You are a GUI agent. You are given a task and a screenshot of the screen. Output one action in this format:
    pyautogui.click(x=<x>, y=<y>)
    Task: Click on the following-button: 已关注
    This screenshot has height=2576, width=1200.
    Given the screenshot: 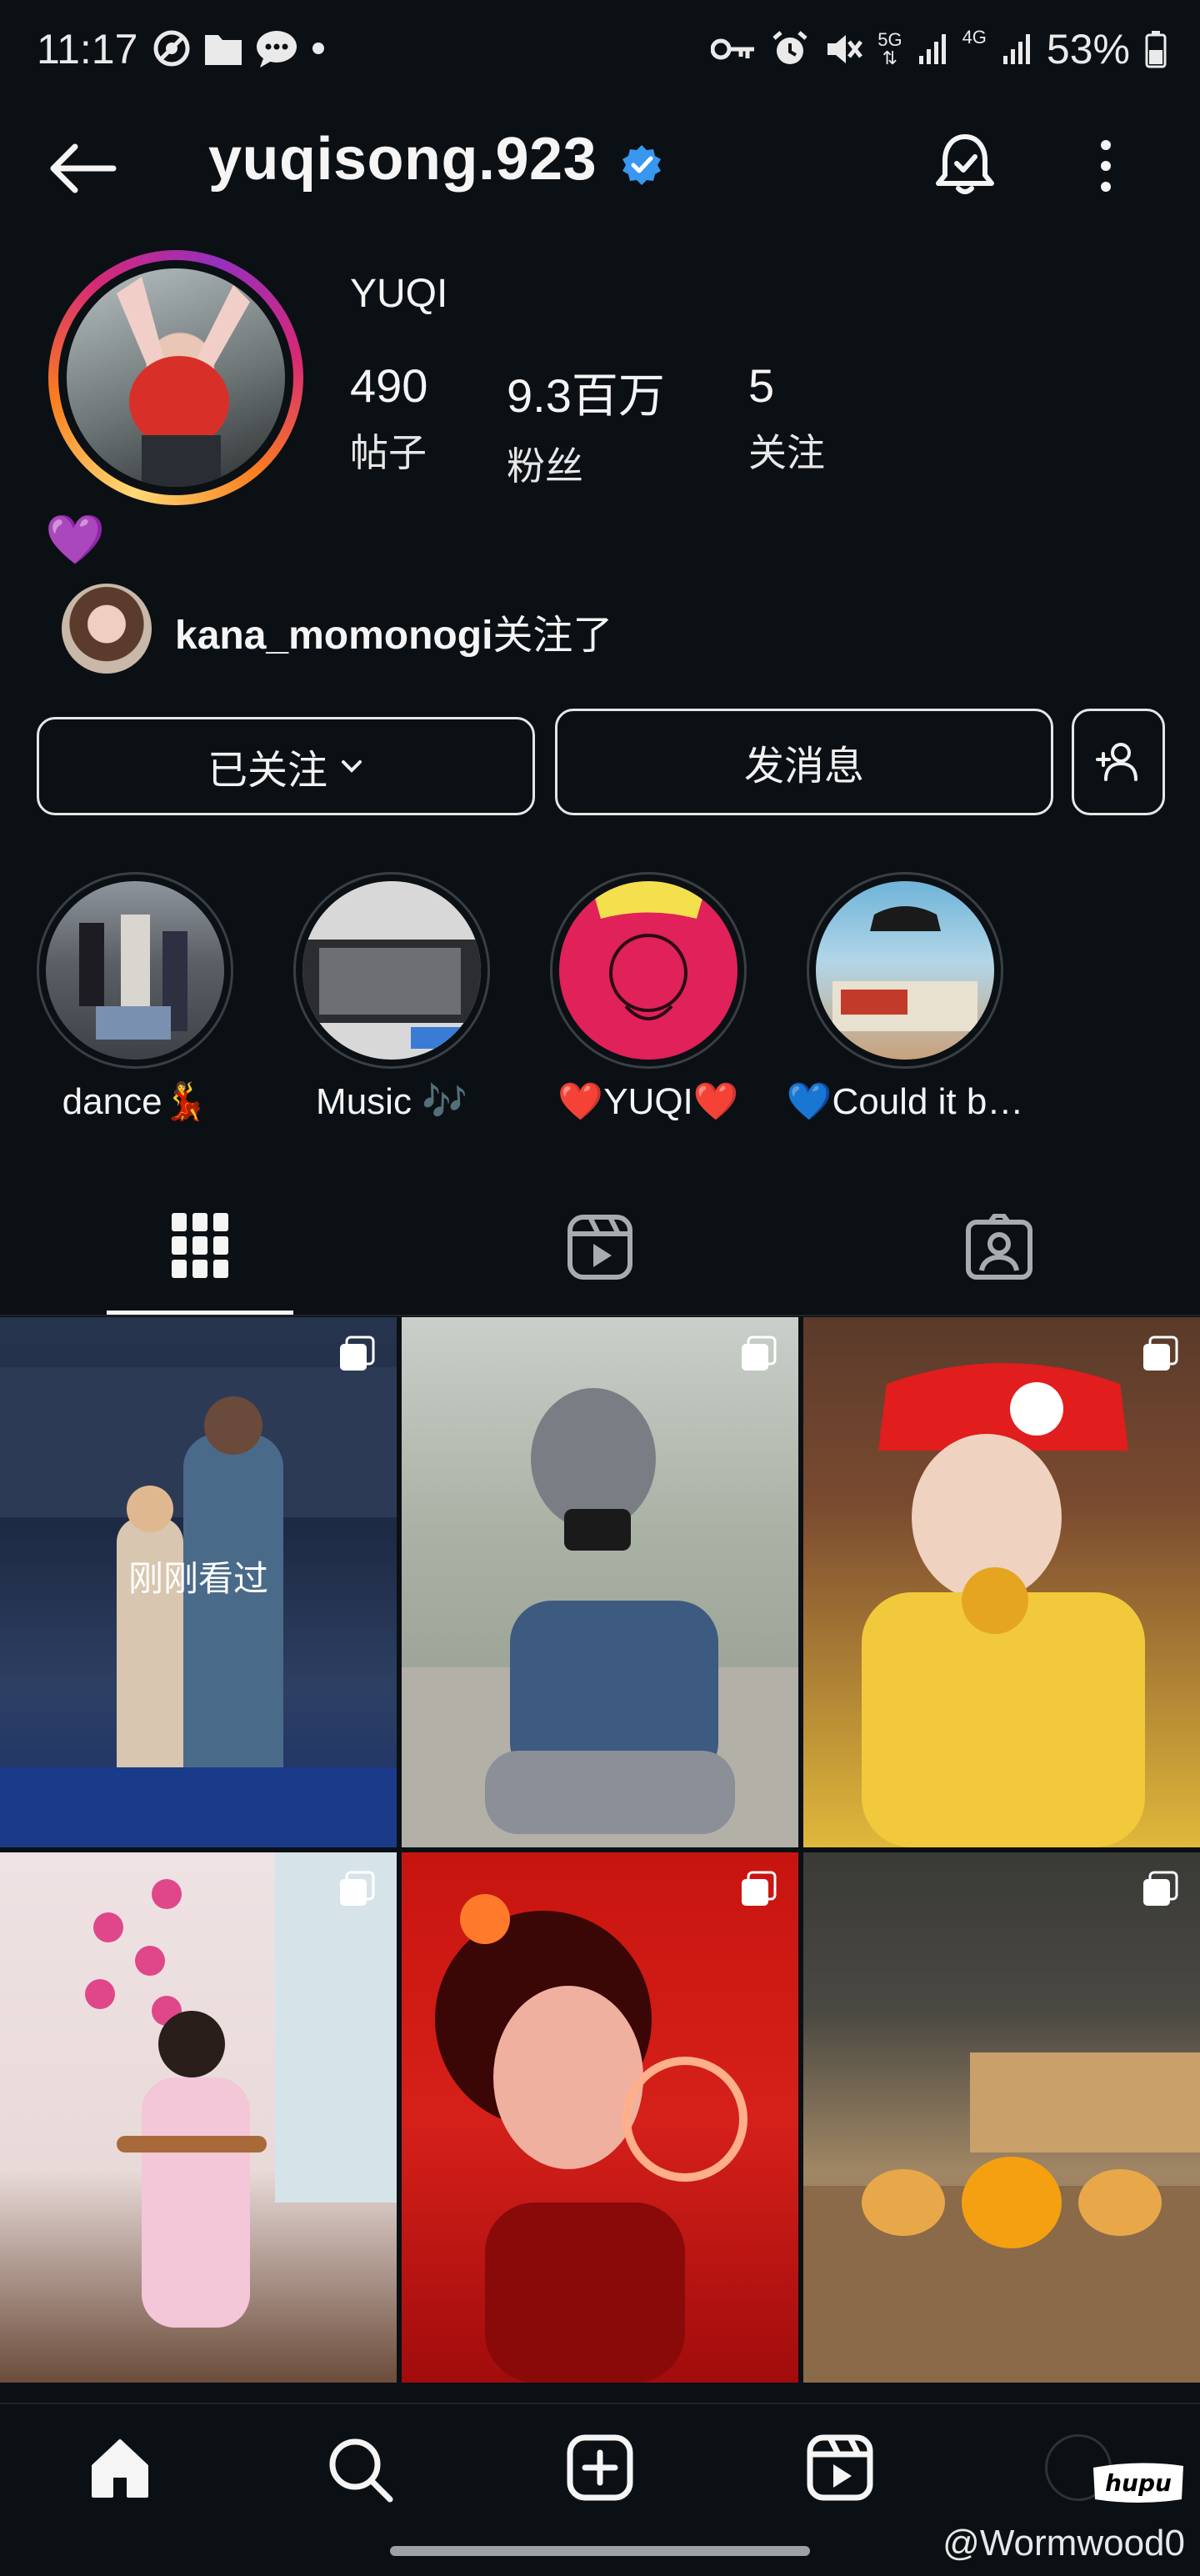 What is the action you would take?
    pyautogui.click(x=286, y=766)
    